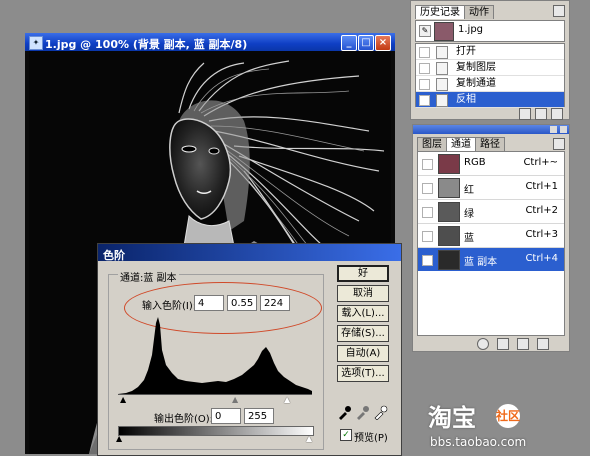 Image resolution: width=590 pixels, height=456 pixels. Describe the element at coordinates (541, 114) in the screenshot. I see `new-snapshot-button` at that location.